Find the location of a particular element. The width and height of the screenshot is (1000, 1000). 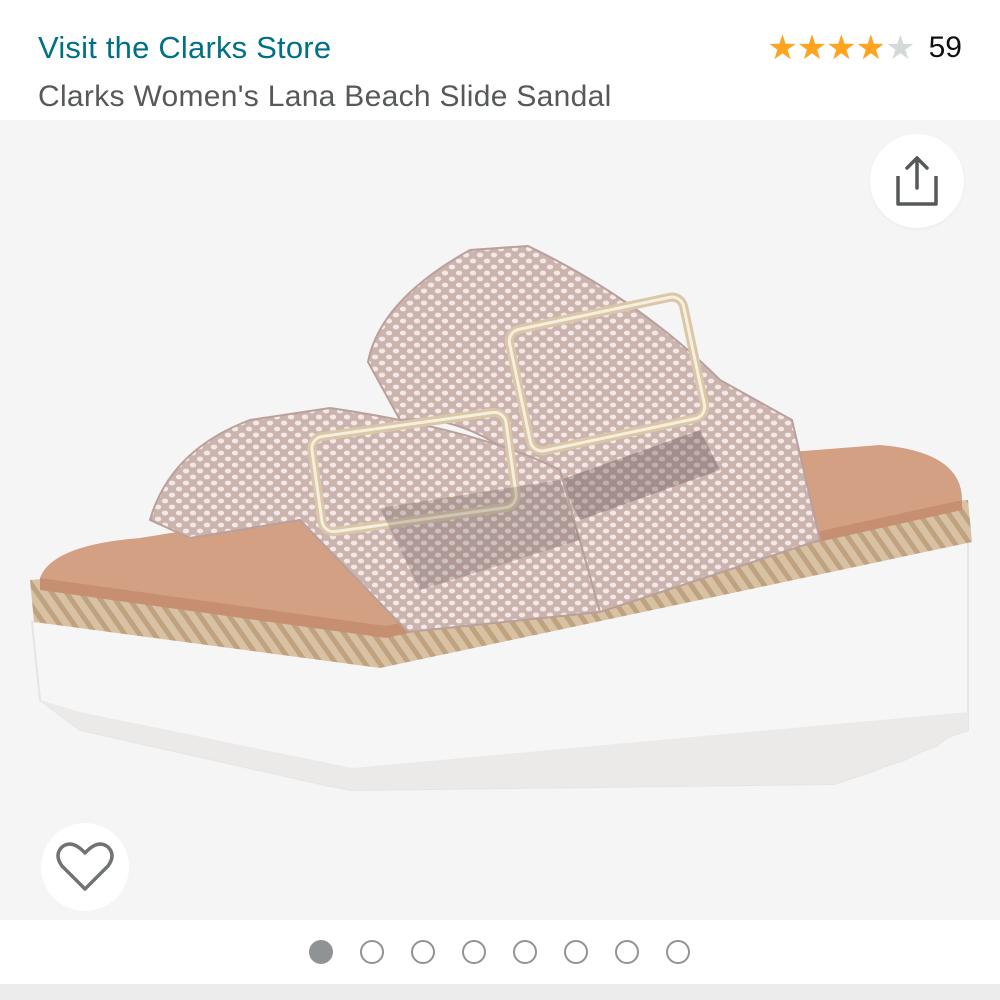

rating-summary: ★★★★★ ★★★★★ 59 is located at coordinates (864, 48).